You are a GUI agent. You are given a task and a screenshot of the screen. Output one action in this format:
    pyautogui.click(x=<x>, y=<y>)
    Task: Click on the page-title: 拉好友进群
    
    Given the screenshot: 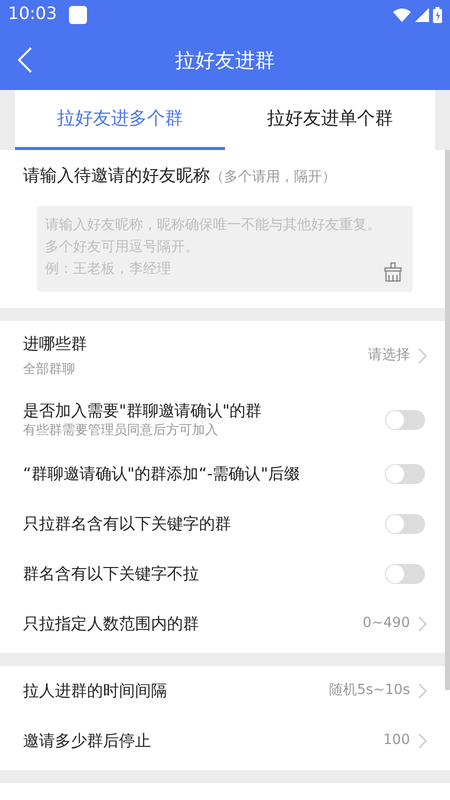 What is the action you would take?
    pyautogui.click(x=225, y=60)
    